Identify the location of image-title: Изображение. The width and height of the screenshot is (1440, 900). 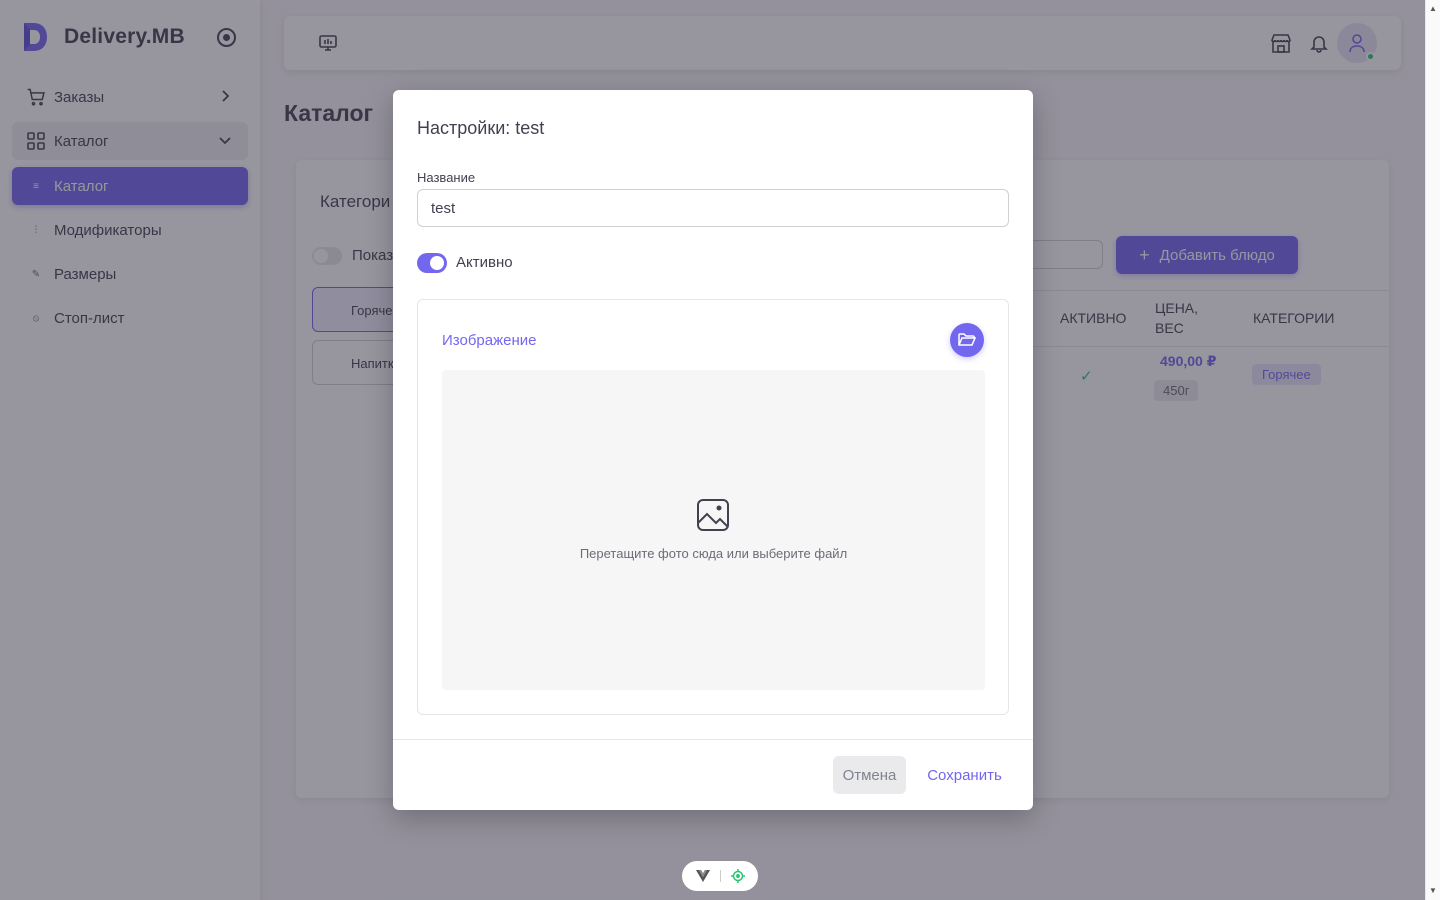
(489, 340).